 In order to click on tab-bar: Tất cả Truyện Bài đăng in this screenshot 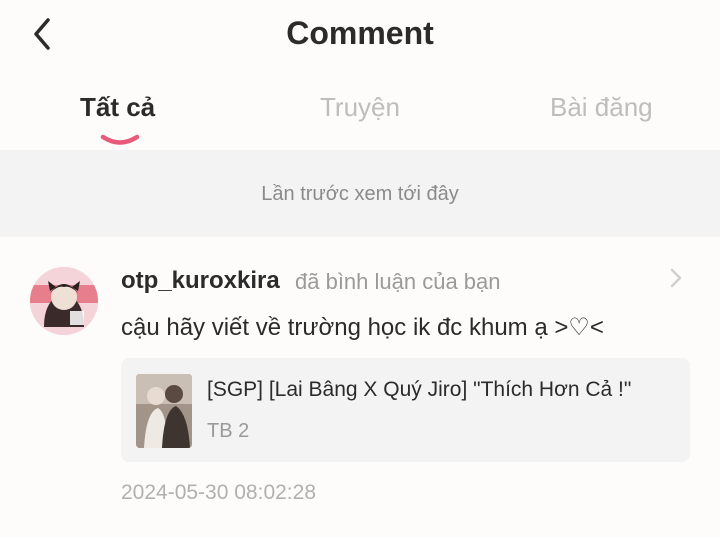, I will do `click(360, 118)`.